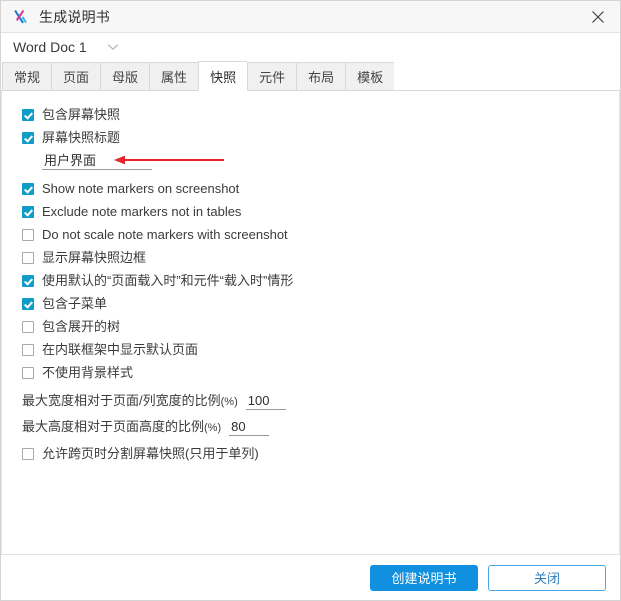 Image resolution: width=621 pixels, height=601 pixels. I want to click on checkbox-show-default-page-in-iframe, so click(28, 349).